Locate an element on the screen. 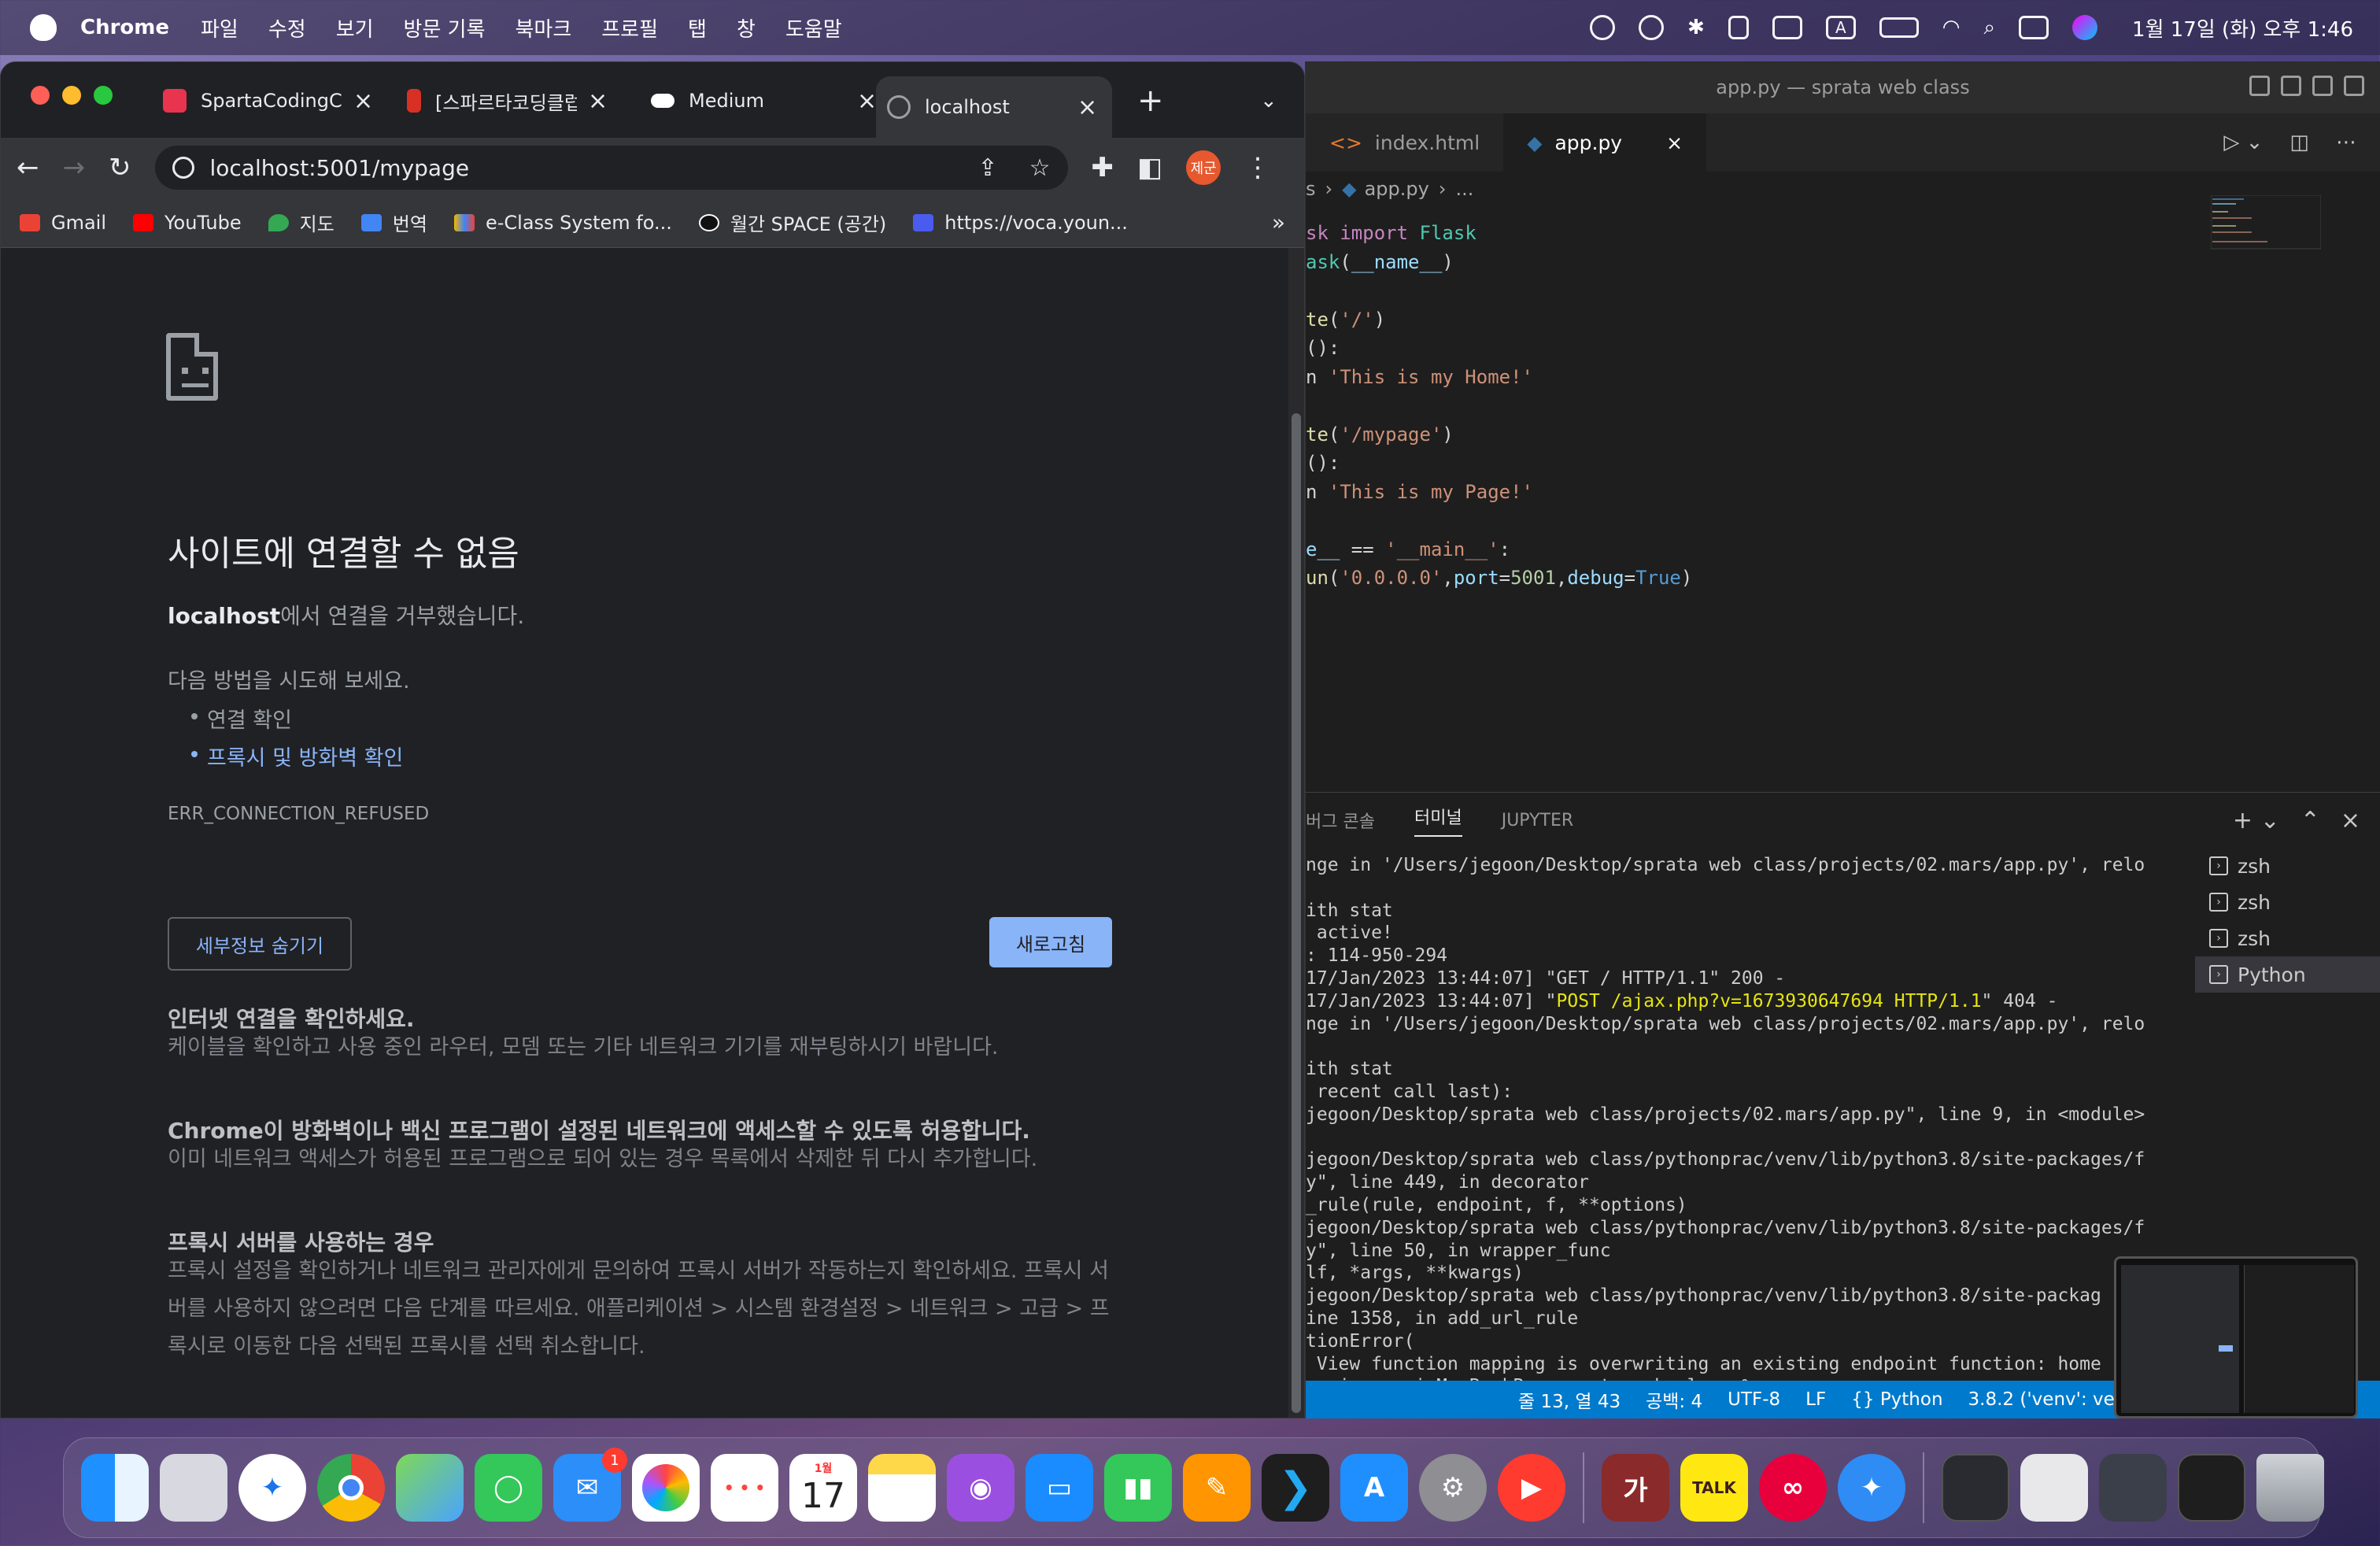 The height and width of the screenshot is (1546, 2380). toggle-panel-icon is located at coordinates (2291, 86).